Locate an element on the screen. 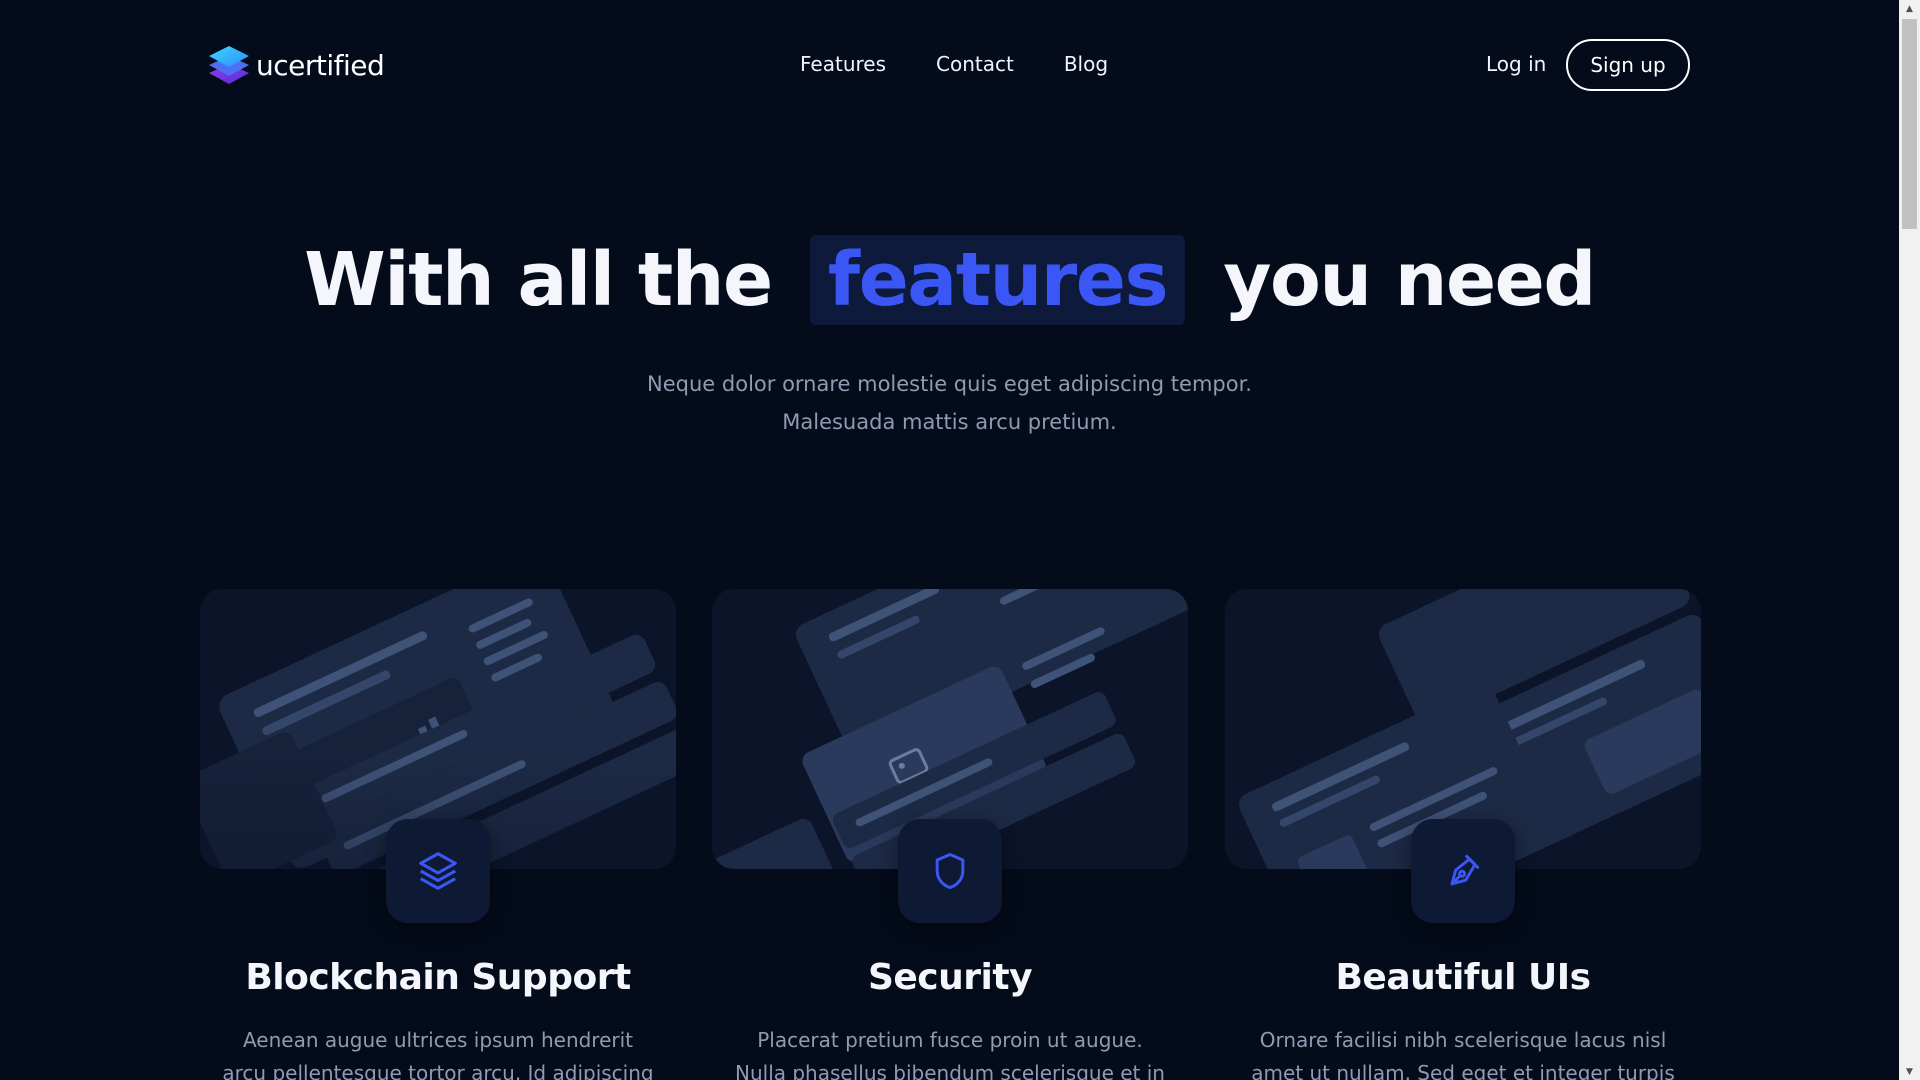  nav-link-contact: Contact is located at coordinates (975, 64).